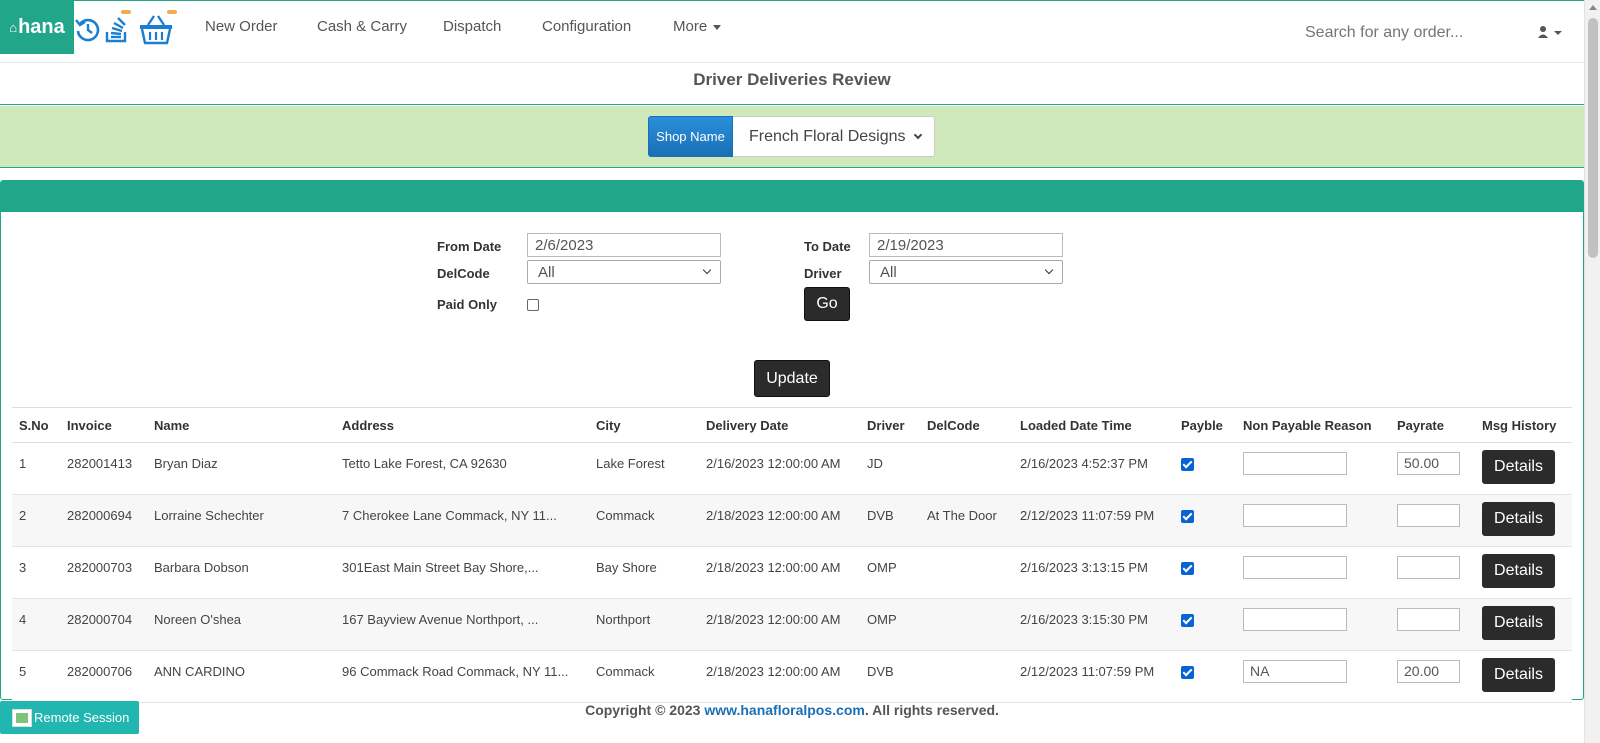 The image size is (1600, 743). What do you see at coordinates (644, 624) in the screenshot?
I see `cell-city: Northport` at bounding box center [644, 624].